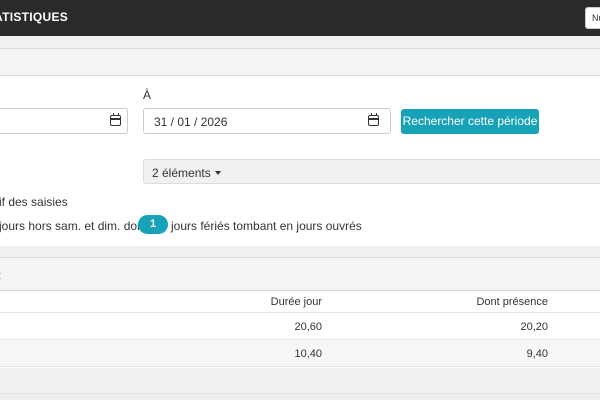 Image resolution: width=600 pixels, height=400 pixels. I want to click on filter-panel-header, so click(300, 62).